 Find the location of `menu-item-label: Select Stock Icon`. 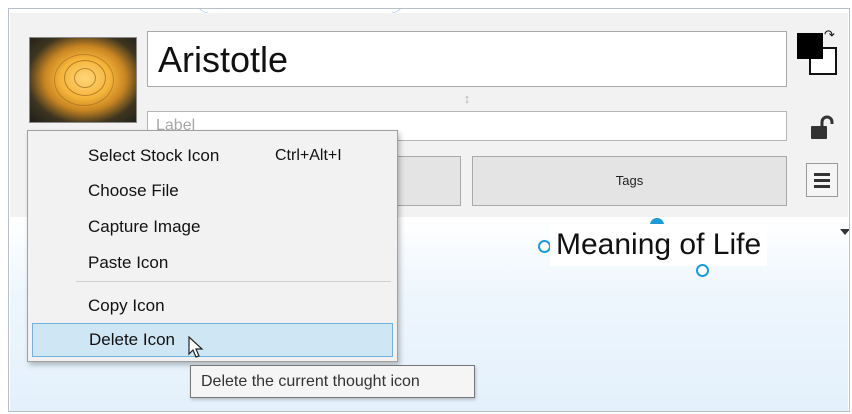

menu-item-label: Select Stock Icon is located at coordinates (154, 155).